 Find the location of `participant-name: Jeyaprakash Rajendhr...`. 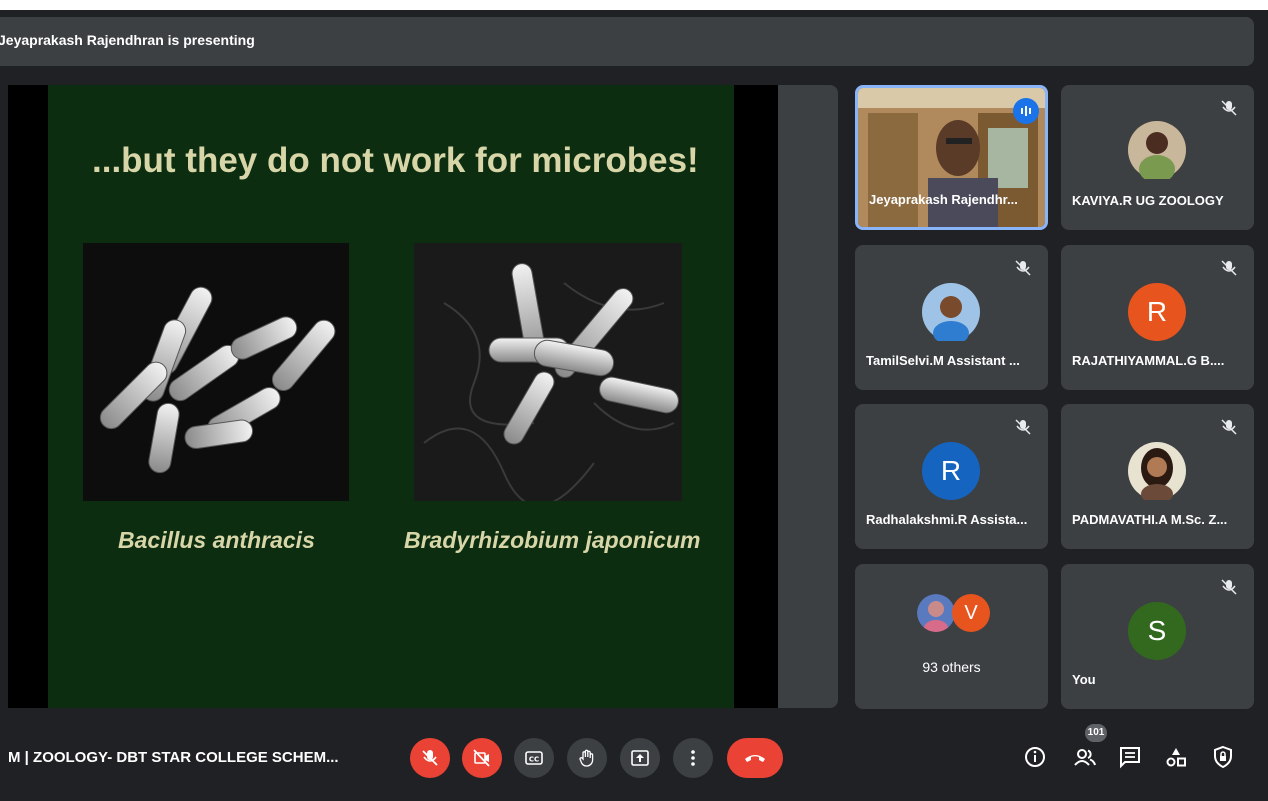

participant-name: Jeyaprakash Rajendhr... is located at coordinates (943, 199).